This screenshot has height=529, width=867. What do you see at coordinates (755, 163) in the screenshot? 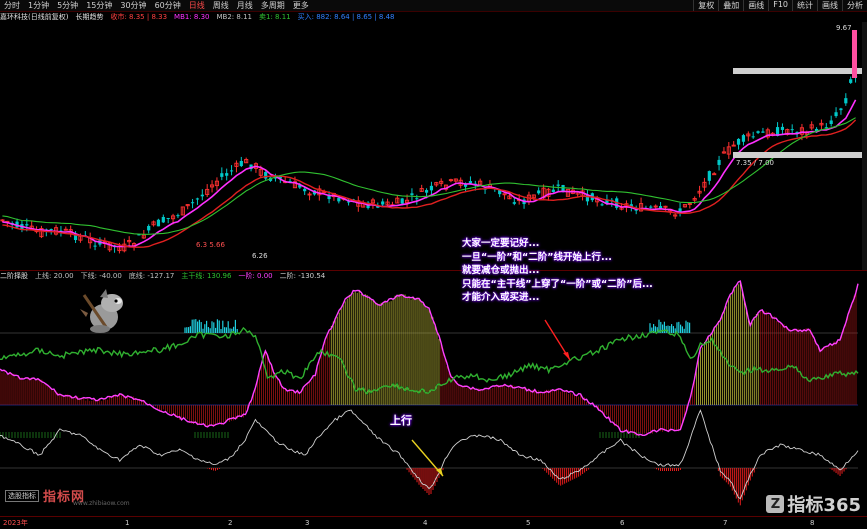
I see `price-mid-label: 7.35 / 7.00` at bounding box center [755, 163].